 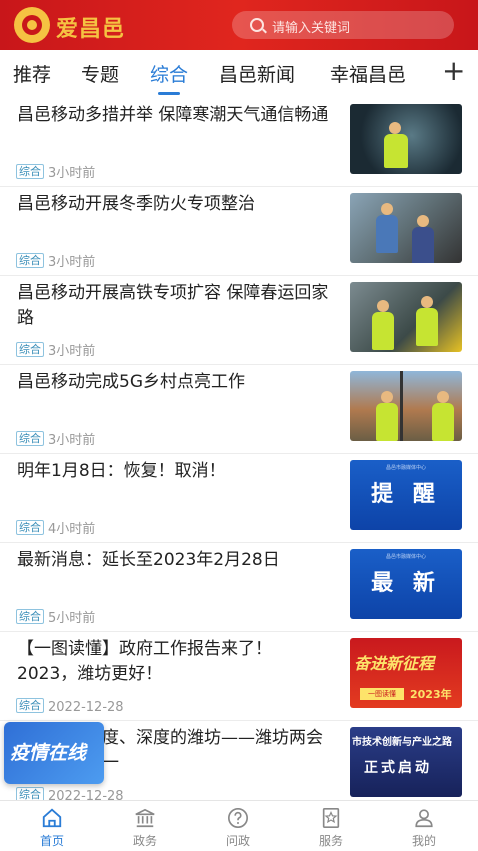 I want to click on thumb-sub: 正式启动, so click(x=398, y=768).